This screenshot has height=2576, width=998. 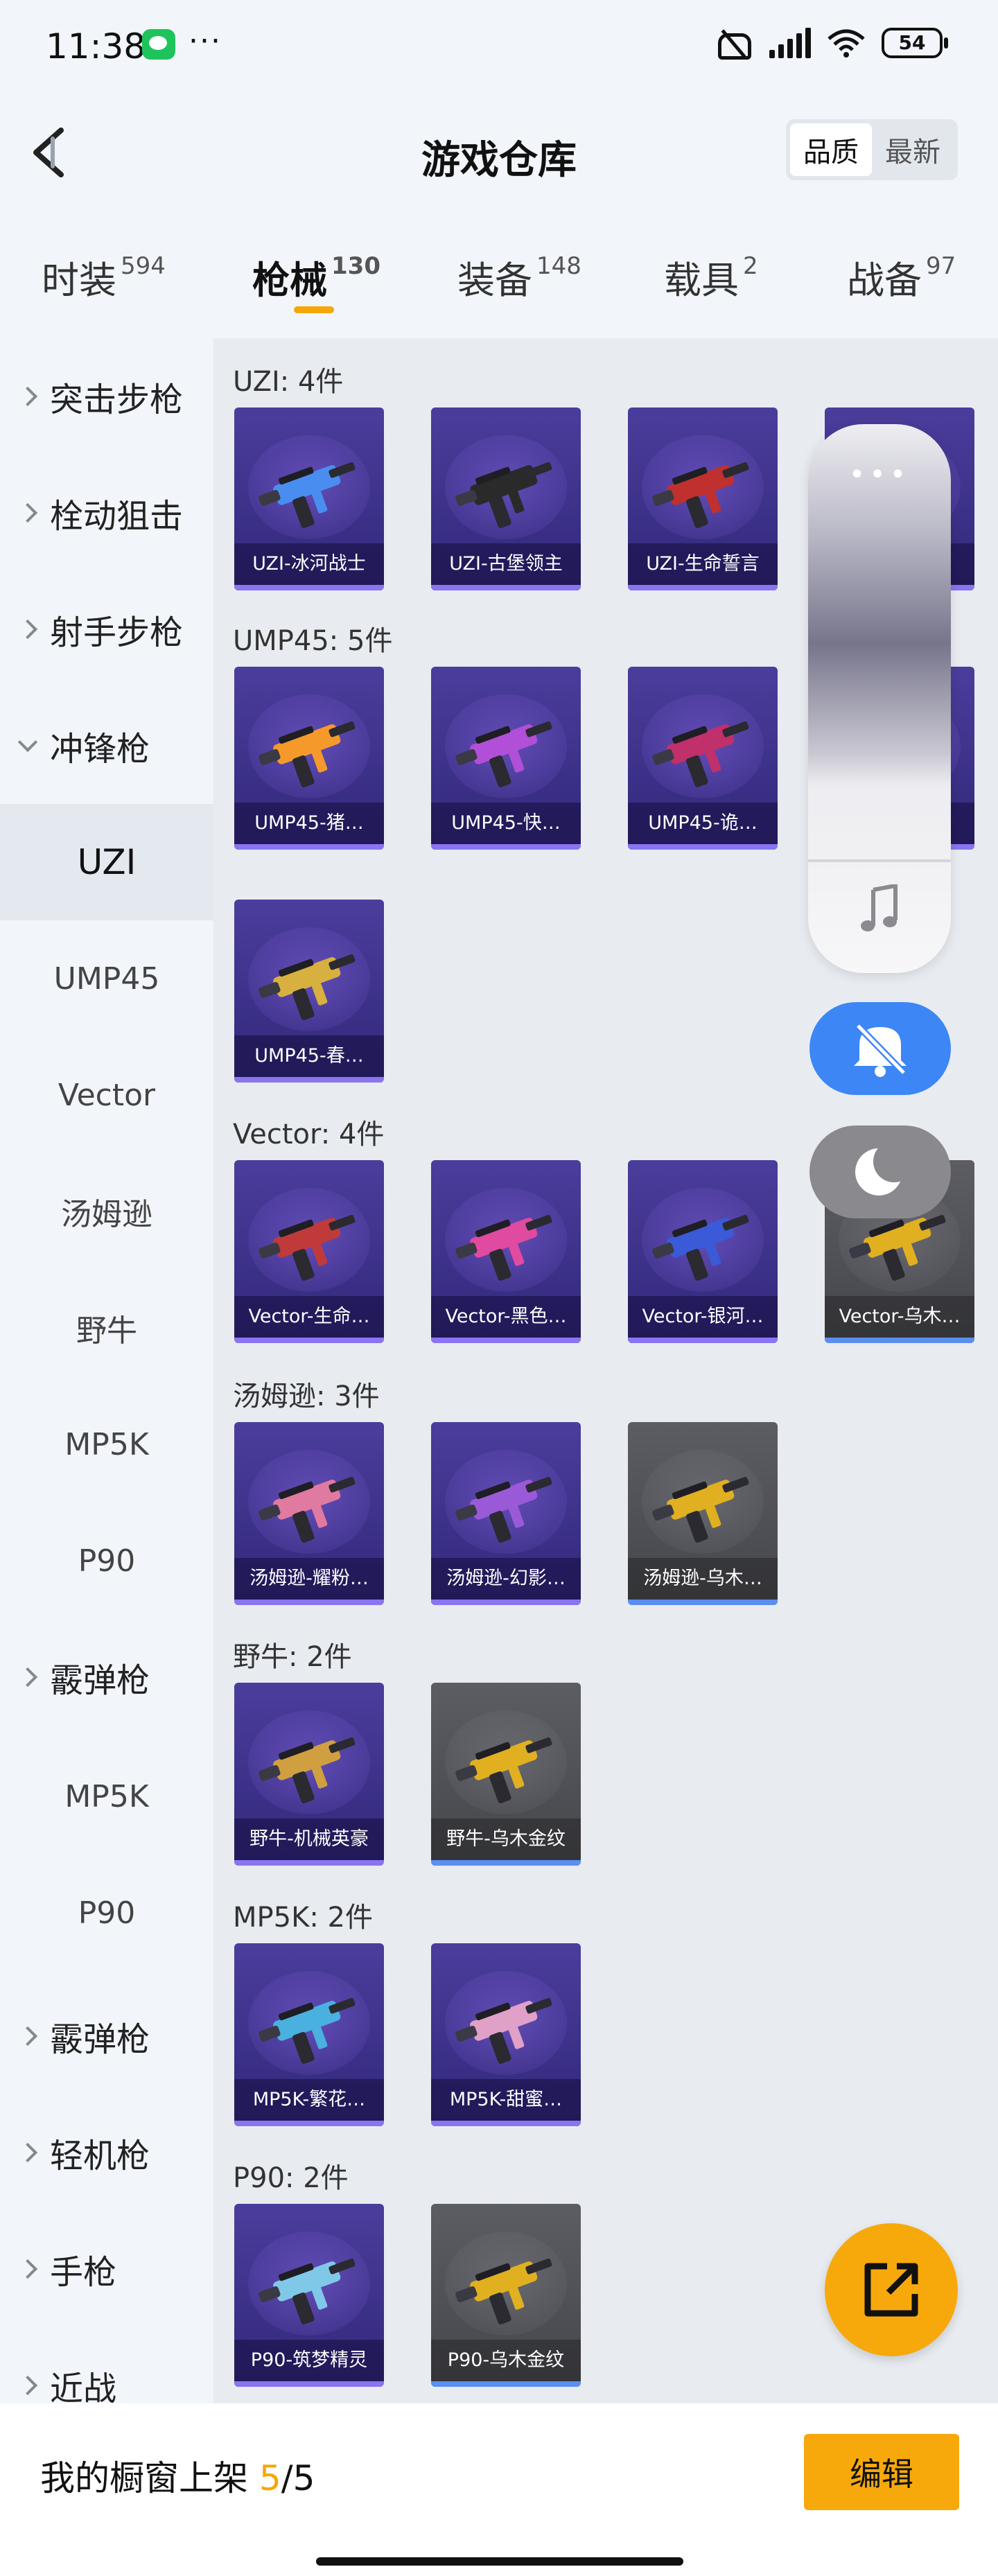 I want to click on weapon-name: P90-筑梦精灵, so click(x=309, y=2360).